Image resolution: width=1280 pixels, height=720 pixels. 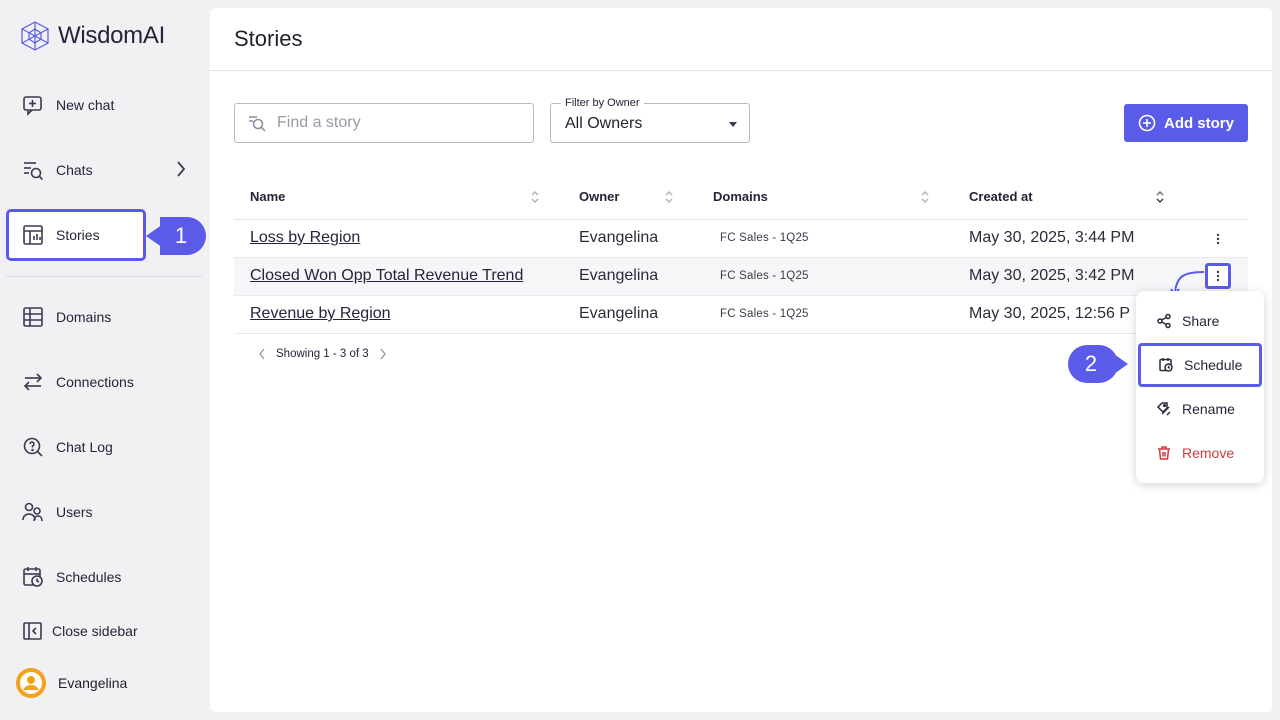 I want to click on story-name-link: Revenue by Region, so click(x=320, y=314).